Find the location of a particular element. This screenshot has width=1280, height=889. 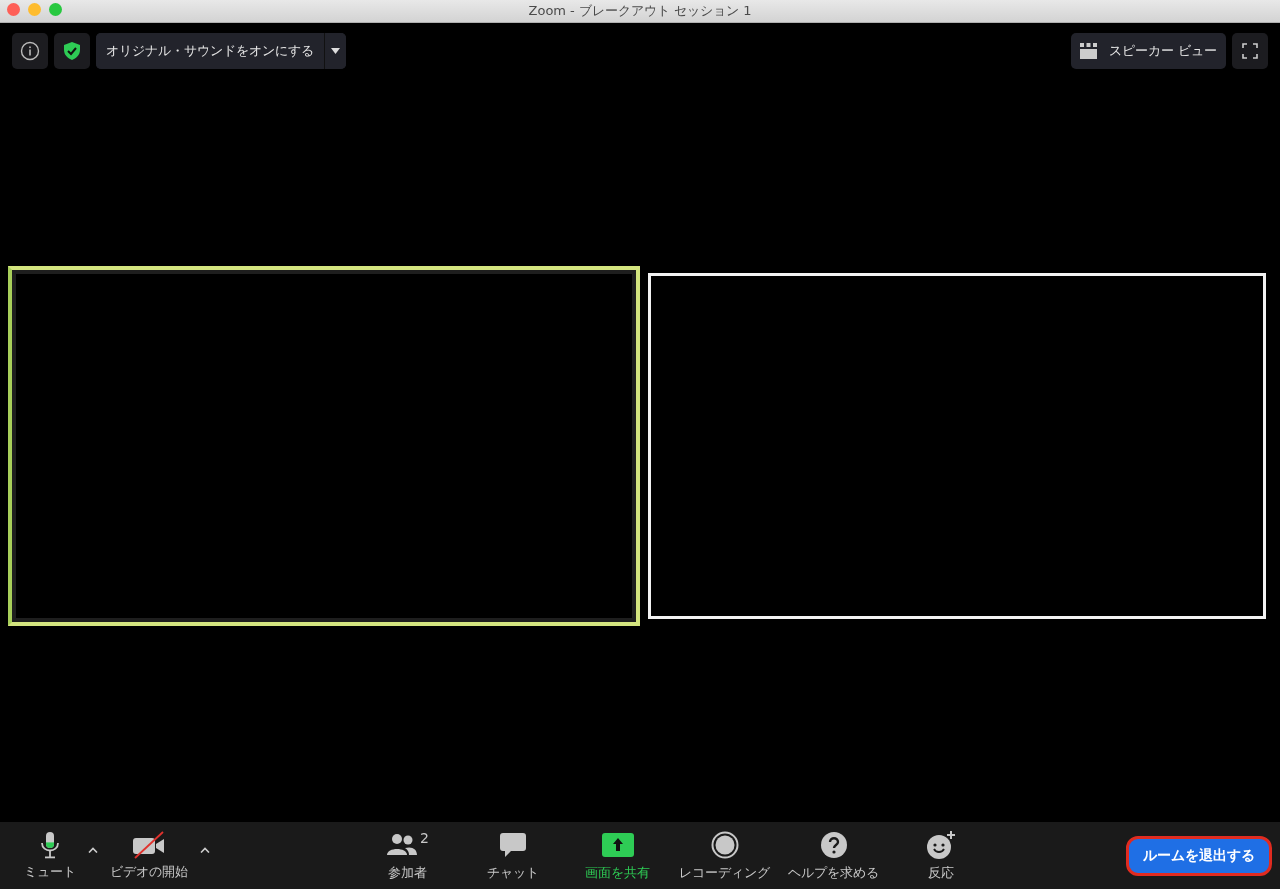

fullscreen-icon is located at coordinates (1250, 51).